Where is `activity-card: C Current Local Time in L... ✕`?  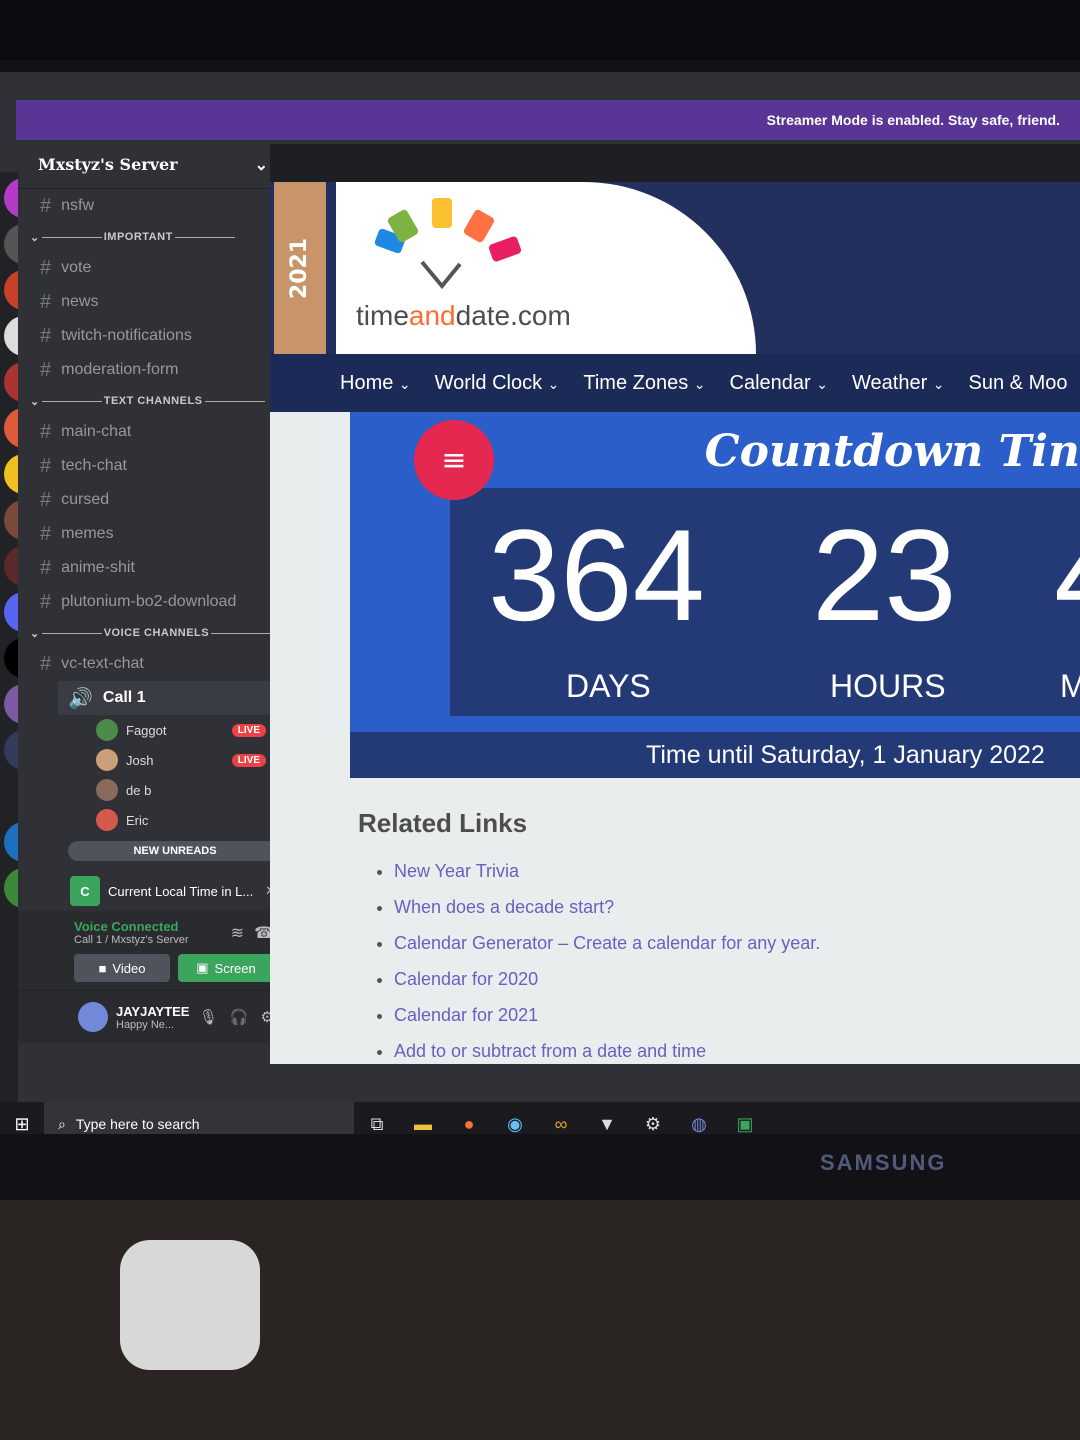 activity-card: C Current Local Time in L... ✕ is located at coordinates (153, 891).